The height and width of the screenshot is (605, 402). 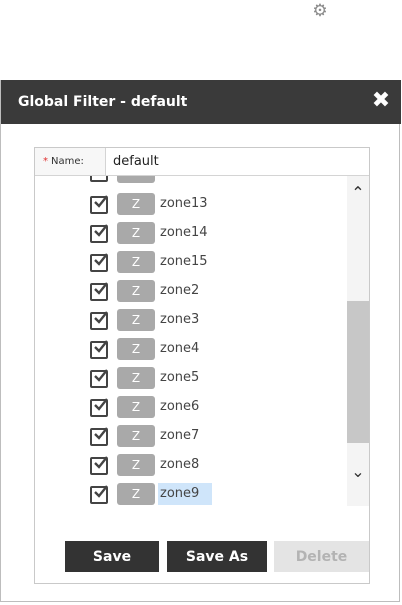 I want to click on zone-name: zone7, so click(x=180, y=435).